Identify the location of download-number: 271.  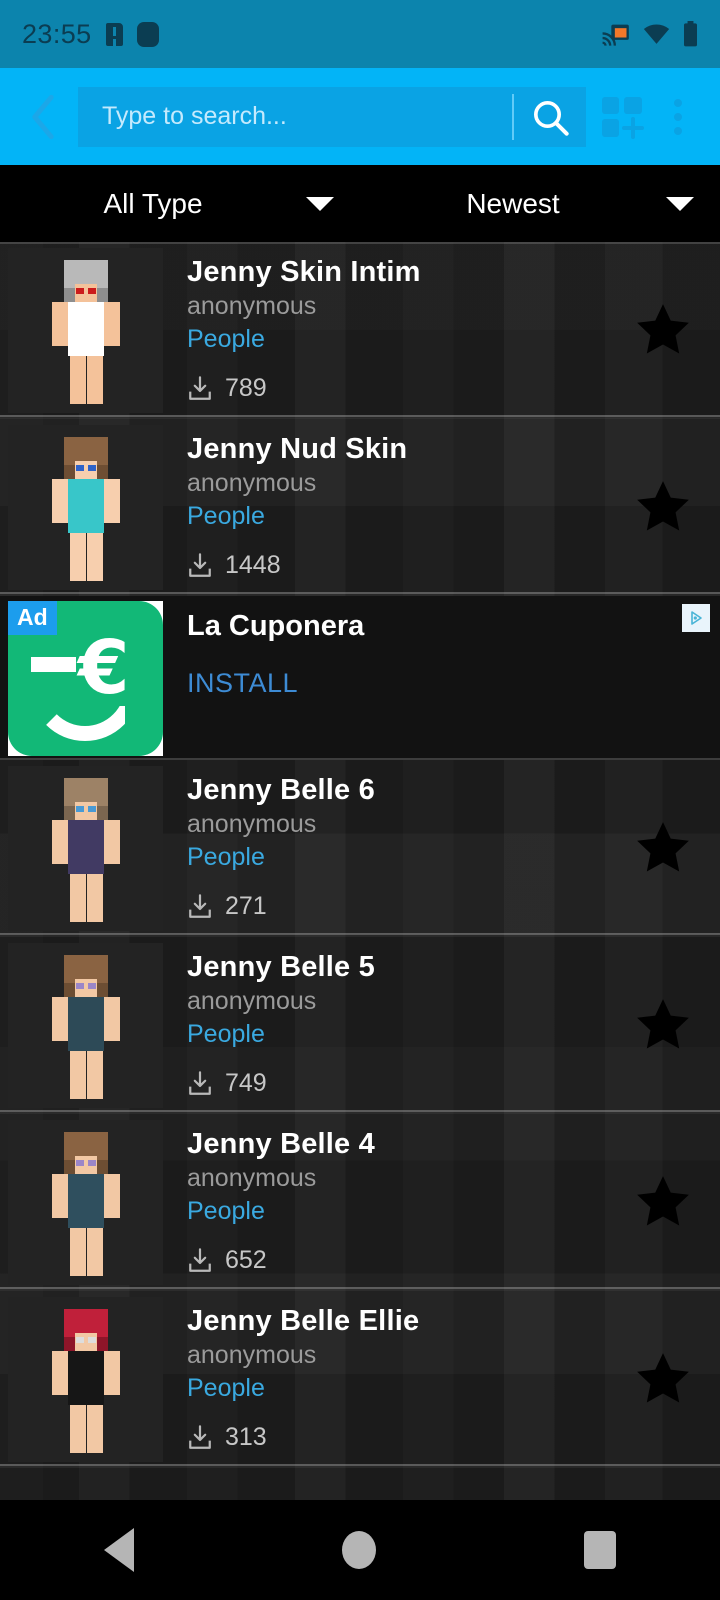
(246, 906).